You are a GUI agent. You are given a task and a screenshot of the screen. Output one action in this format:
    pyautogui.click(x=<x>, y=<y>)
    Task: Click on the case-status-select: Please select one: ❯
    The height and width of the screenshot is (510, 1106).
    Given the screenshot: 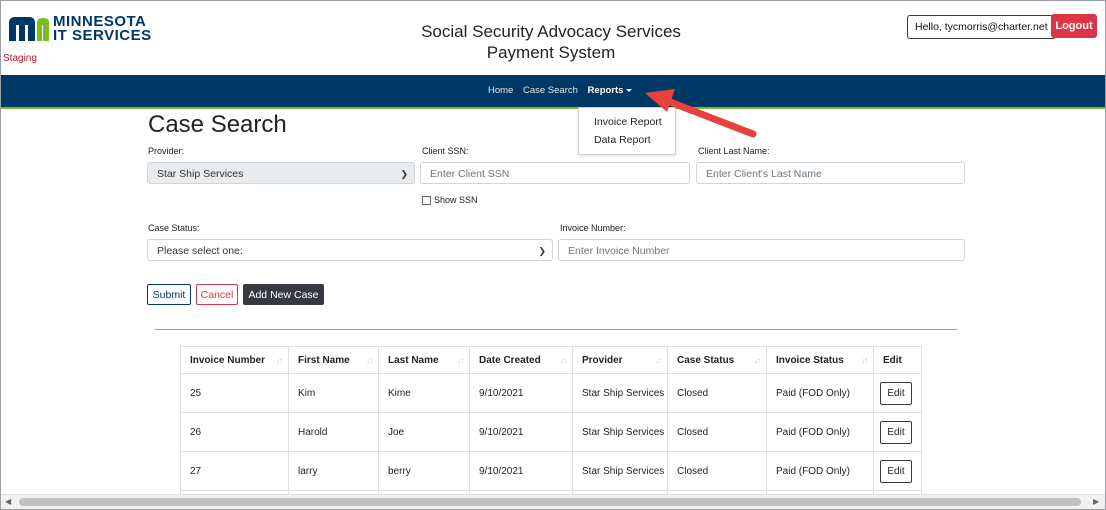 What is the action you would take?
    pyautogui.click(x=350, y=250)
    